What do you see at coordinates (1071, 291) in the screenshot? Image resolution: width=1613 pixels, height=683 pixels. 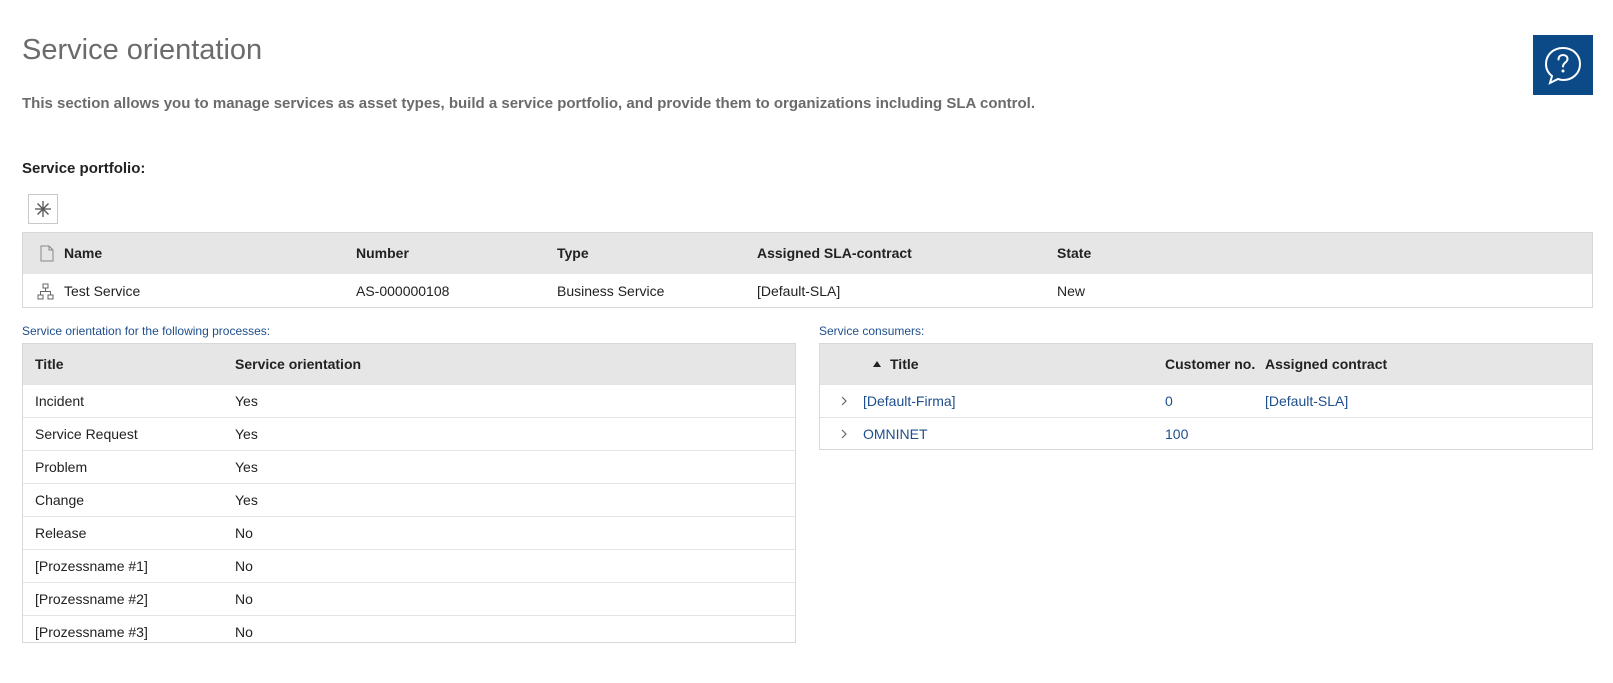 I see `service-state: New` at bounding box center [1071, 291].